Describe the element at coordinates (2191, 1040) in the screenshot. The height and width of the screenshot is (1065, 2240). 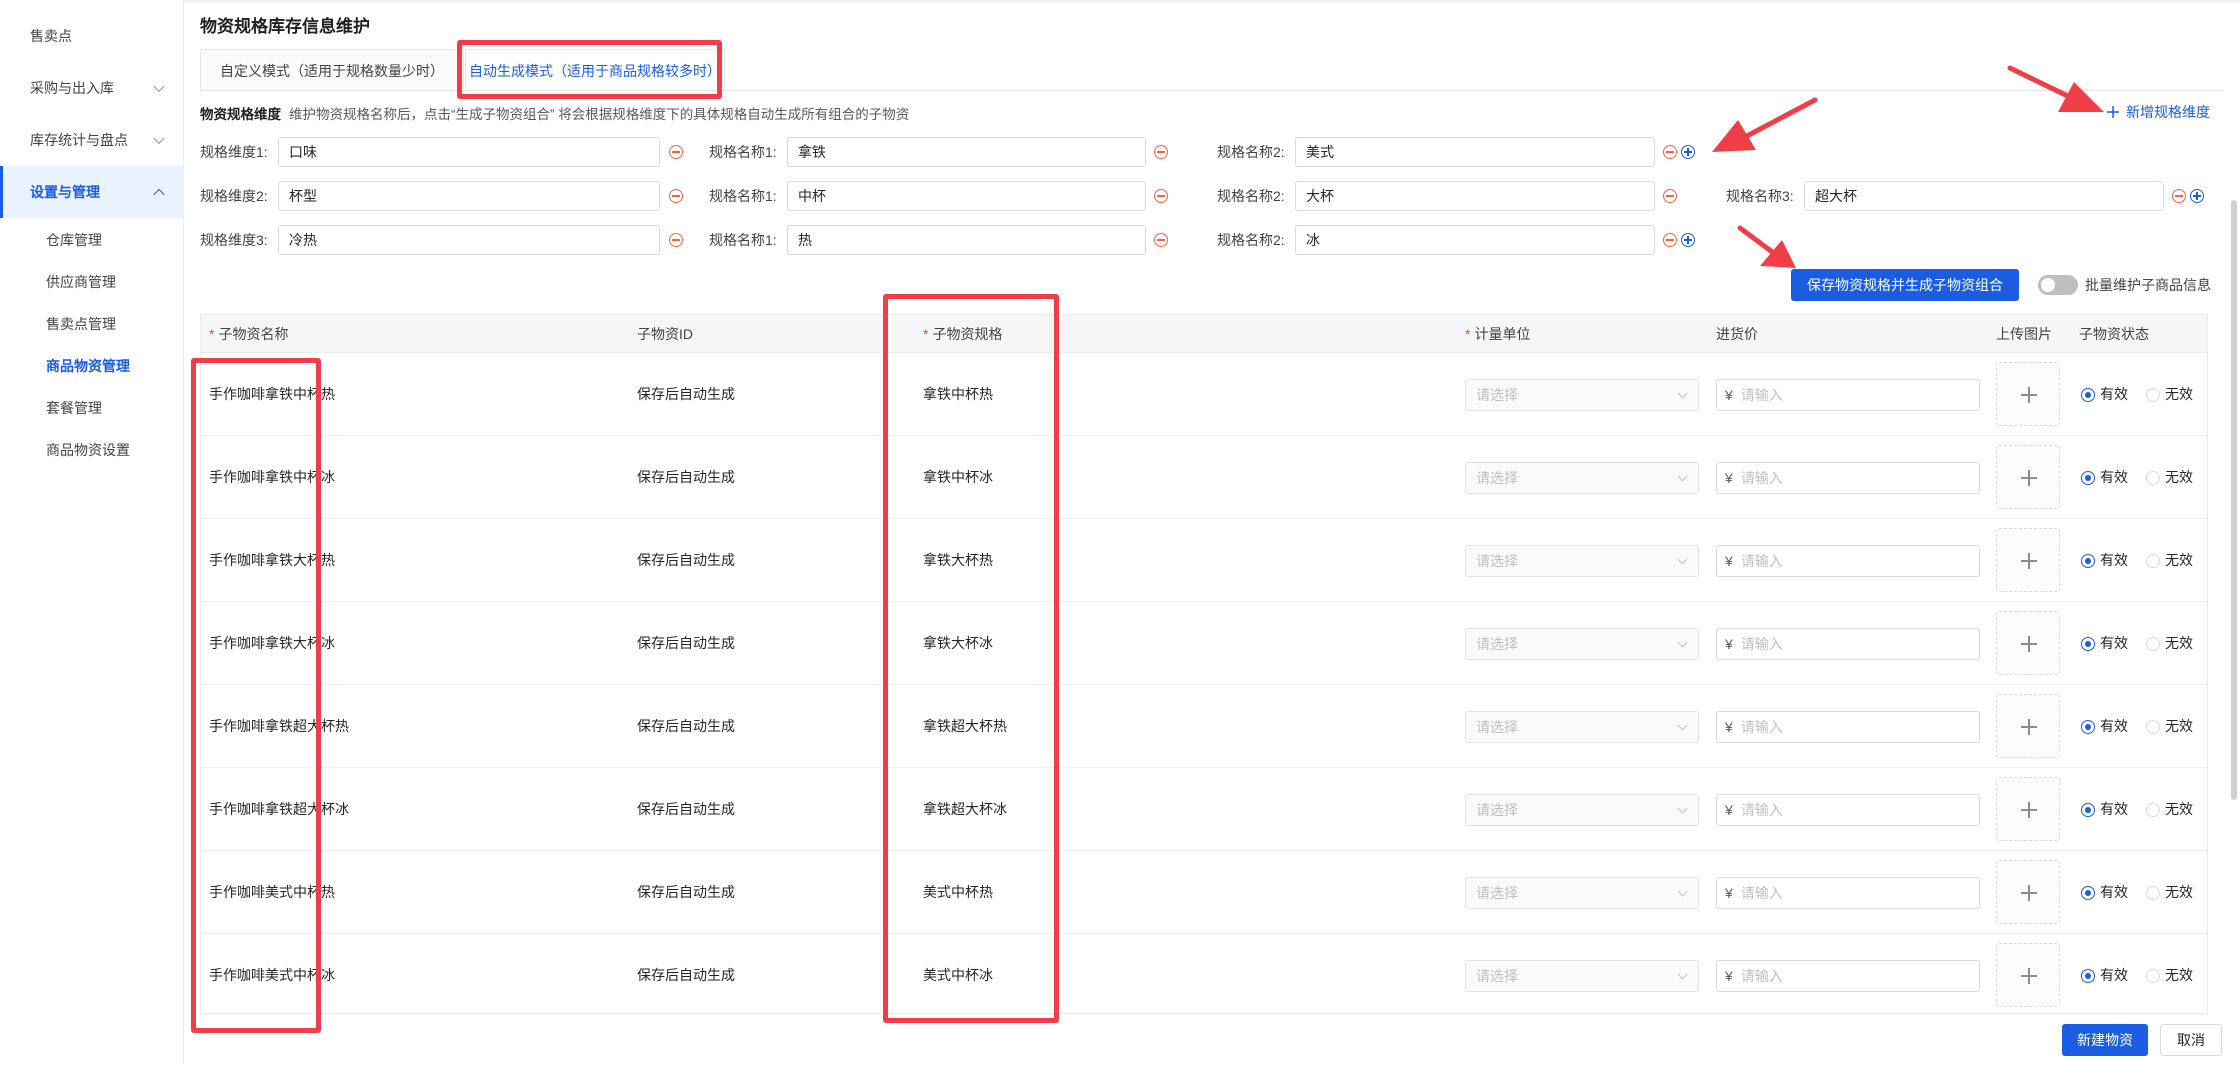
I see `cancel-button: 取消` at that location.